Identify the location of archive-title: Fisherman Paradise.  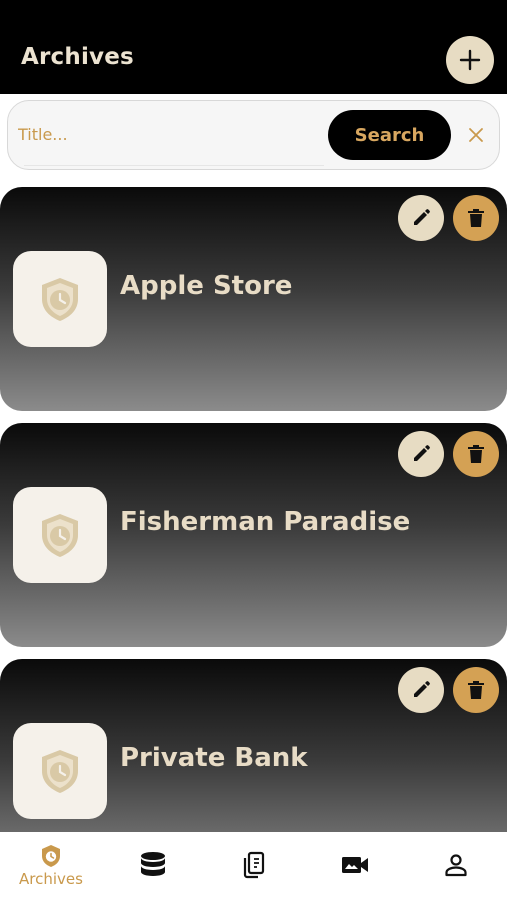
(265, 522).